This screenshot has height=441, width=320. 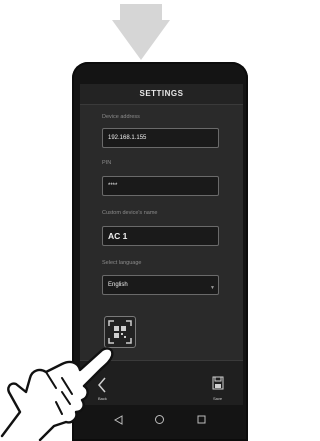 What do you see at coordinates (121, 117) in the screenshot?
I see `device-address-label: Device address` at bounding box center [121, 117].